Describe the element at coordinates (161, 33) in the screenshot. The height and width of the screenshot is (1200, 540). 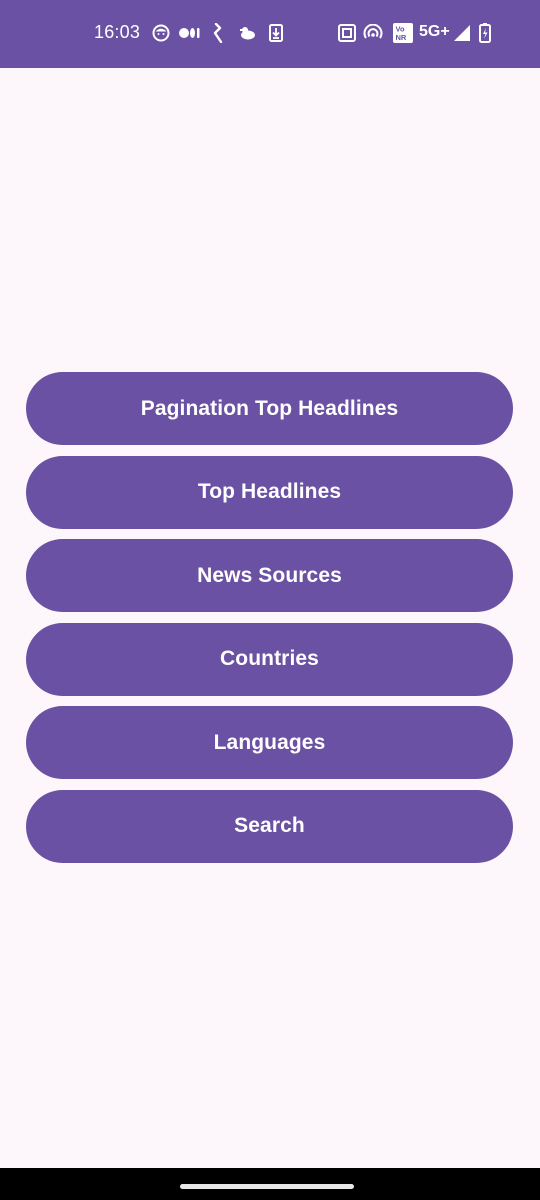
I see `face-icon` at that location.